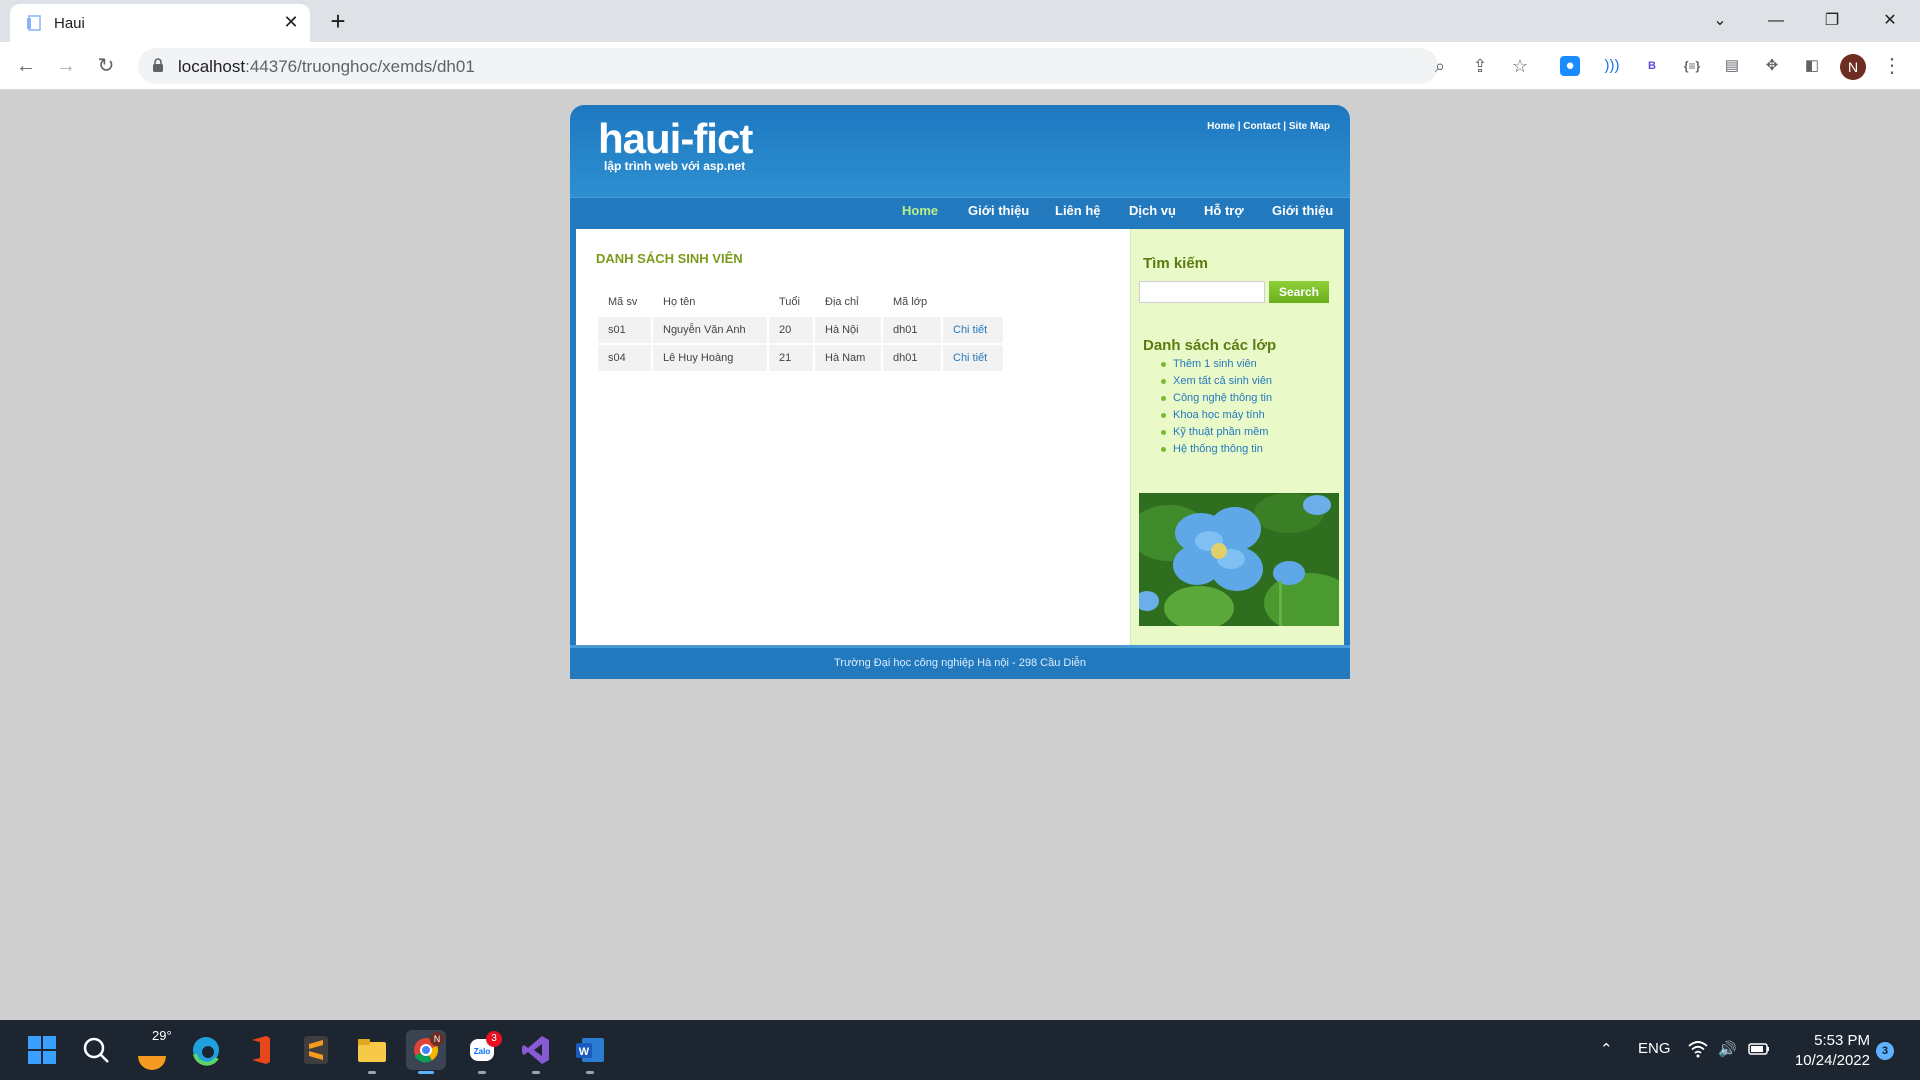 The height and width of the screenshot is (1080, 1920). What do you see at coordinates (69, 23) in the screenshot?
I see `tab-title: Haui` at bounding box center [69, 23].